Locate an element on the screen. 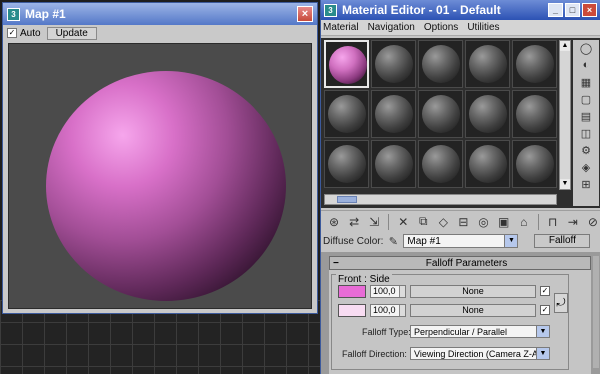  slots-horizontal-scrollbar is located at coordinates (440, 199).